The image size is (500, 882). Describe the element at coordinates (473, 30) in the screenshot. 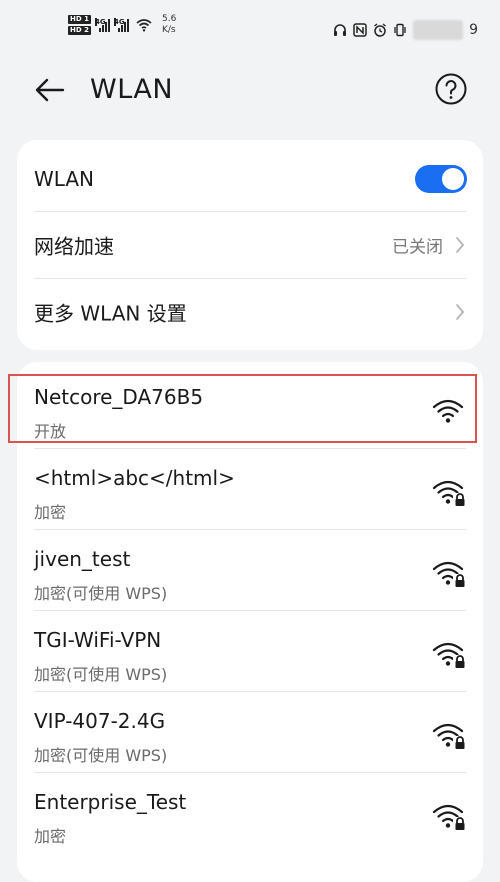

I see `battery-level: 9` at that location.